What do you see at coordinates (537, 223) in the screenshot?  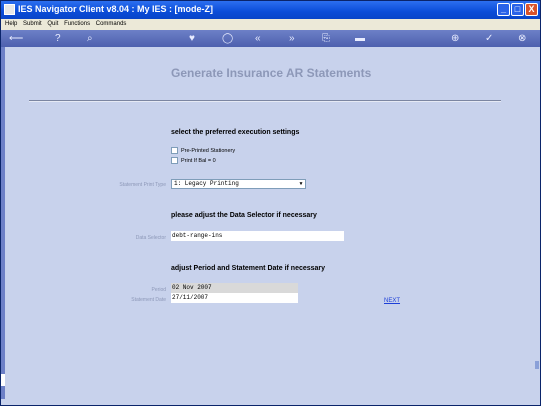 I see `right-strip` at bounding box center [537, 223].